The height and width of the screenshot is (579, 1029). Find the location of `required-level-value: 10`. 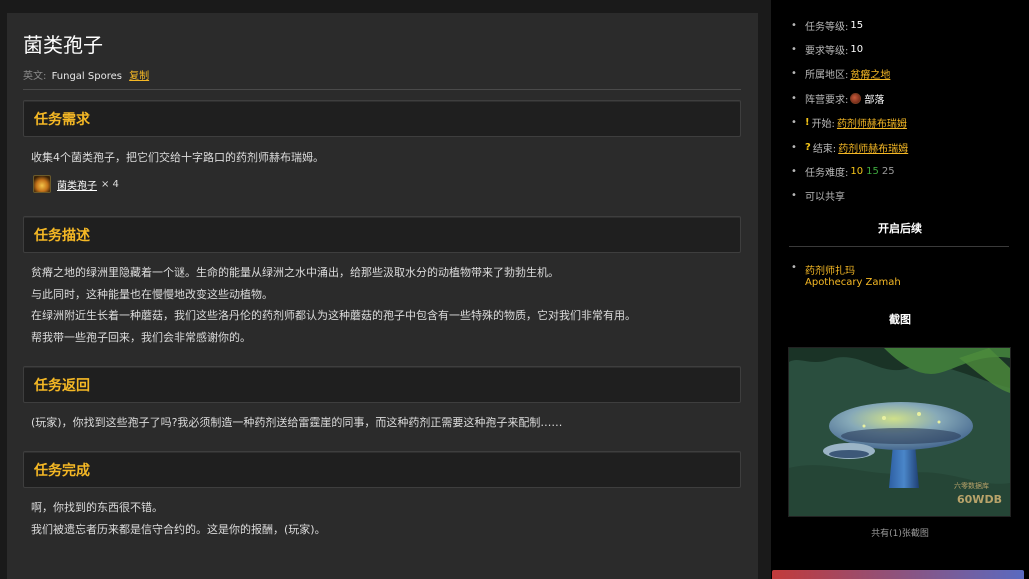

required-level-value: 10 is located at coordinates (857, 50).